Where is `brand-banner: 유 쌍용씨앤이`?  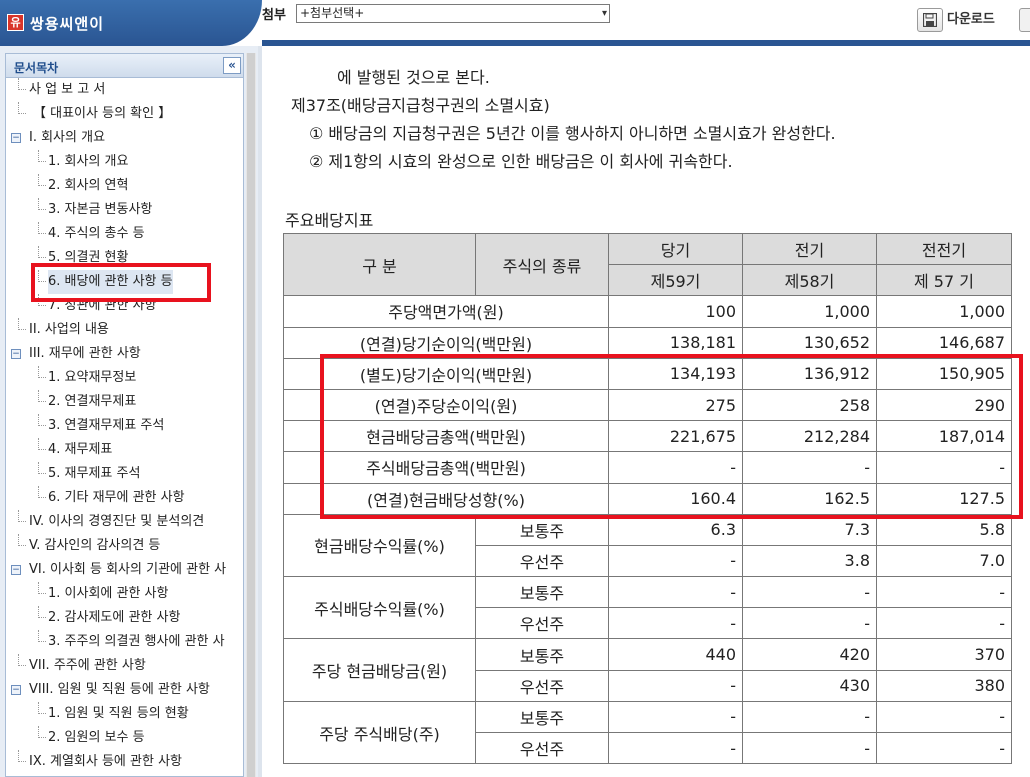
brand-banner: 유 쌍용씨앤이 is located at coordinates (131, 23).